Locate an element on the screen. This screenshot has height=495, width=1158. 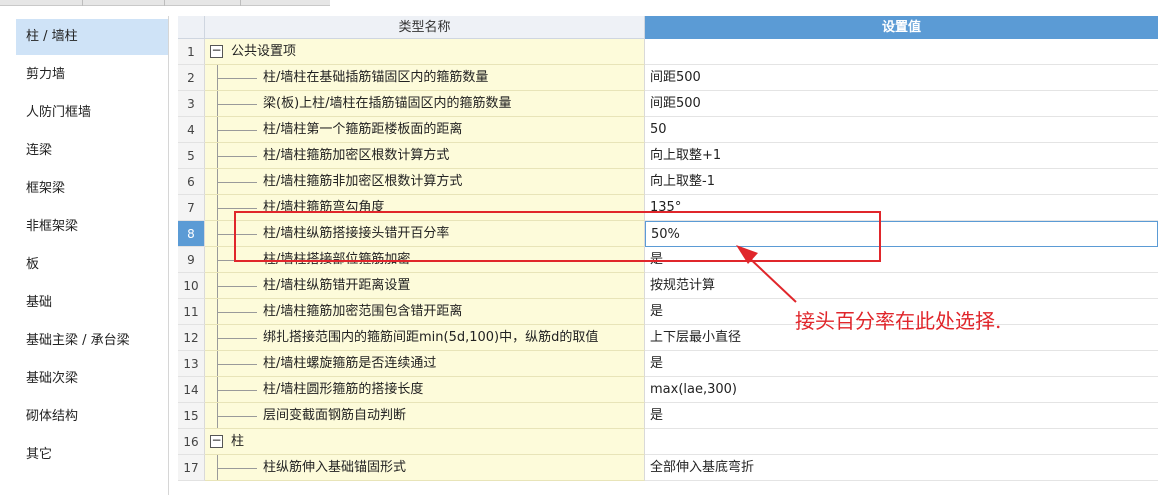
table-row: 13 柱/墙柱螺旋箍筋是否连续通过 是 is located at coordinates (668, 364).